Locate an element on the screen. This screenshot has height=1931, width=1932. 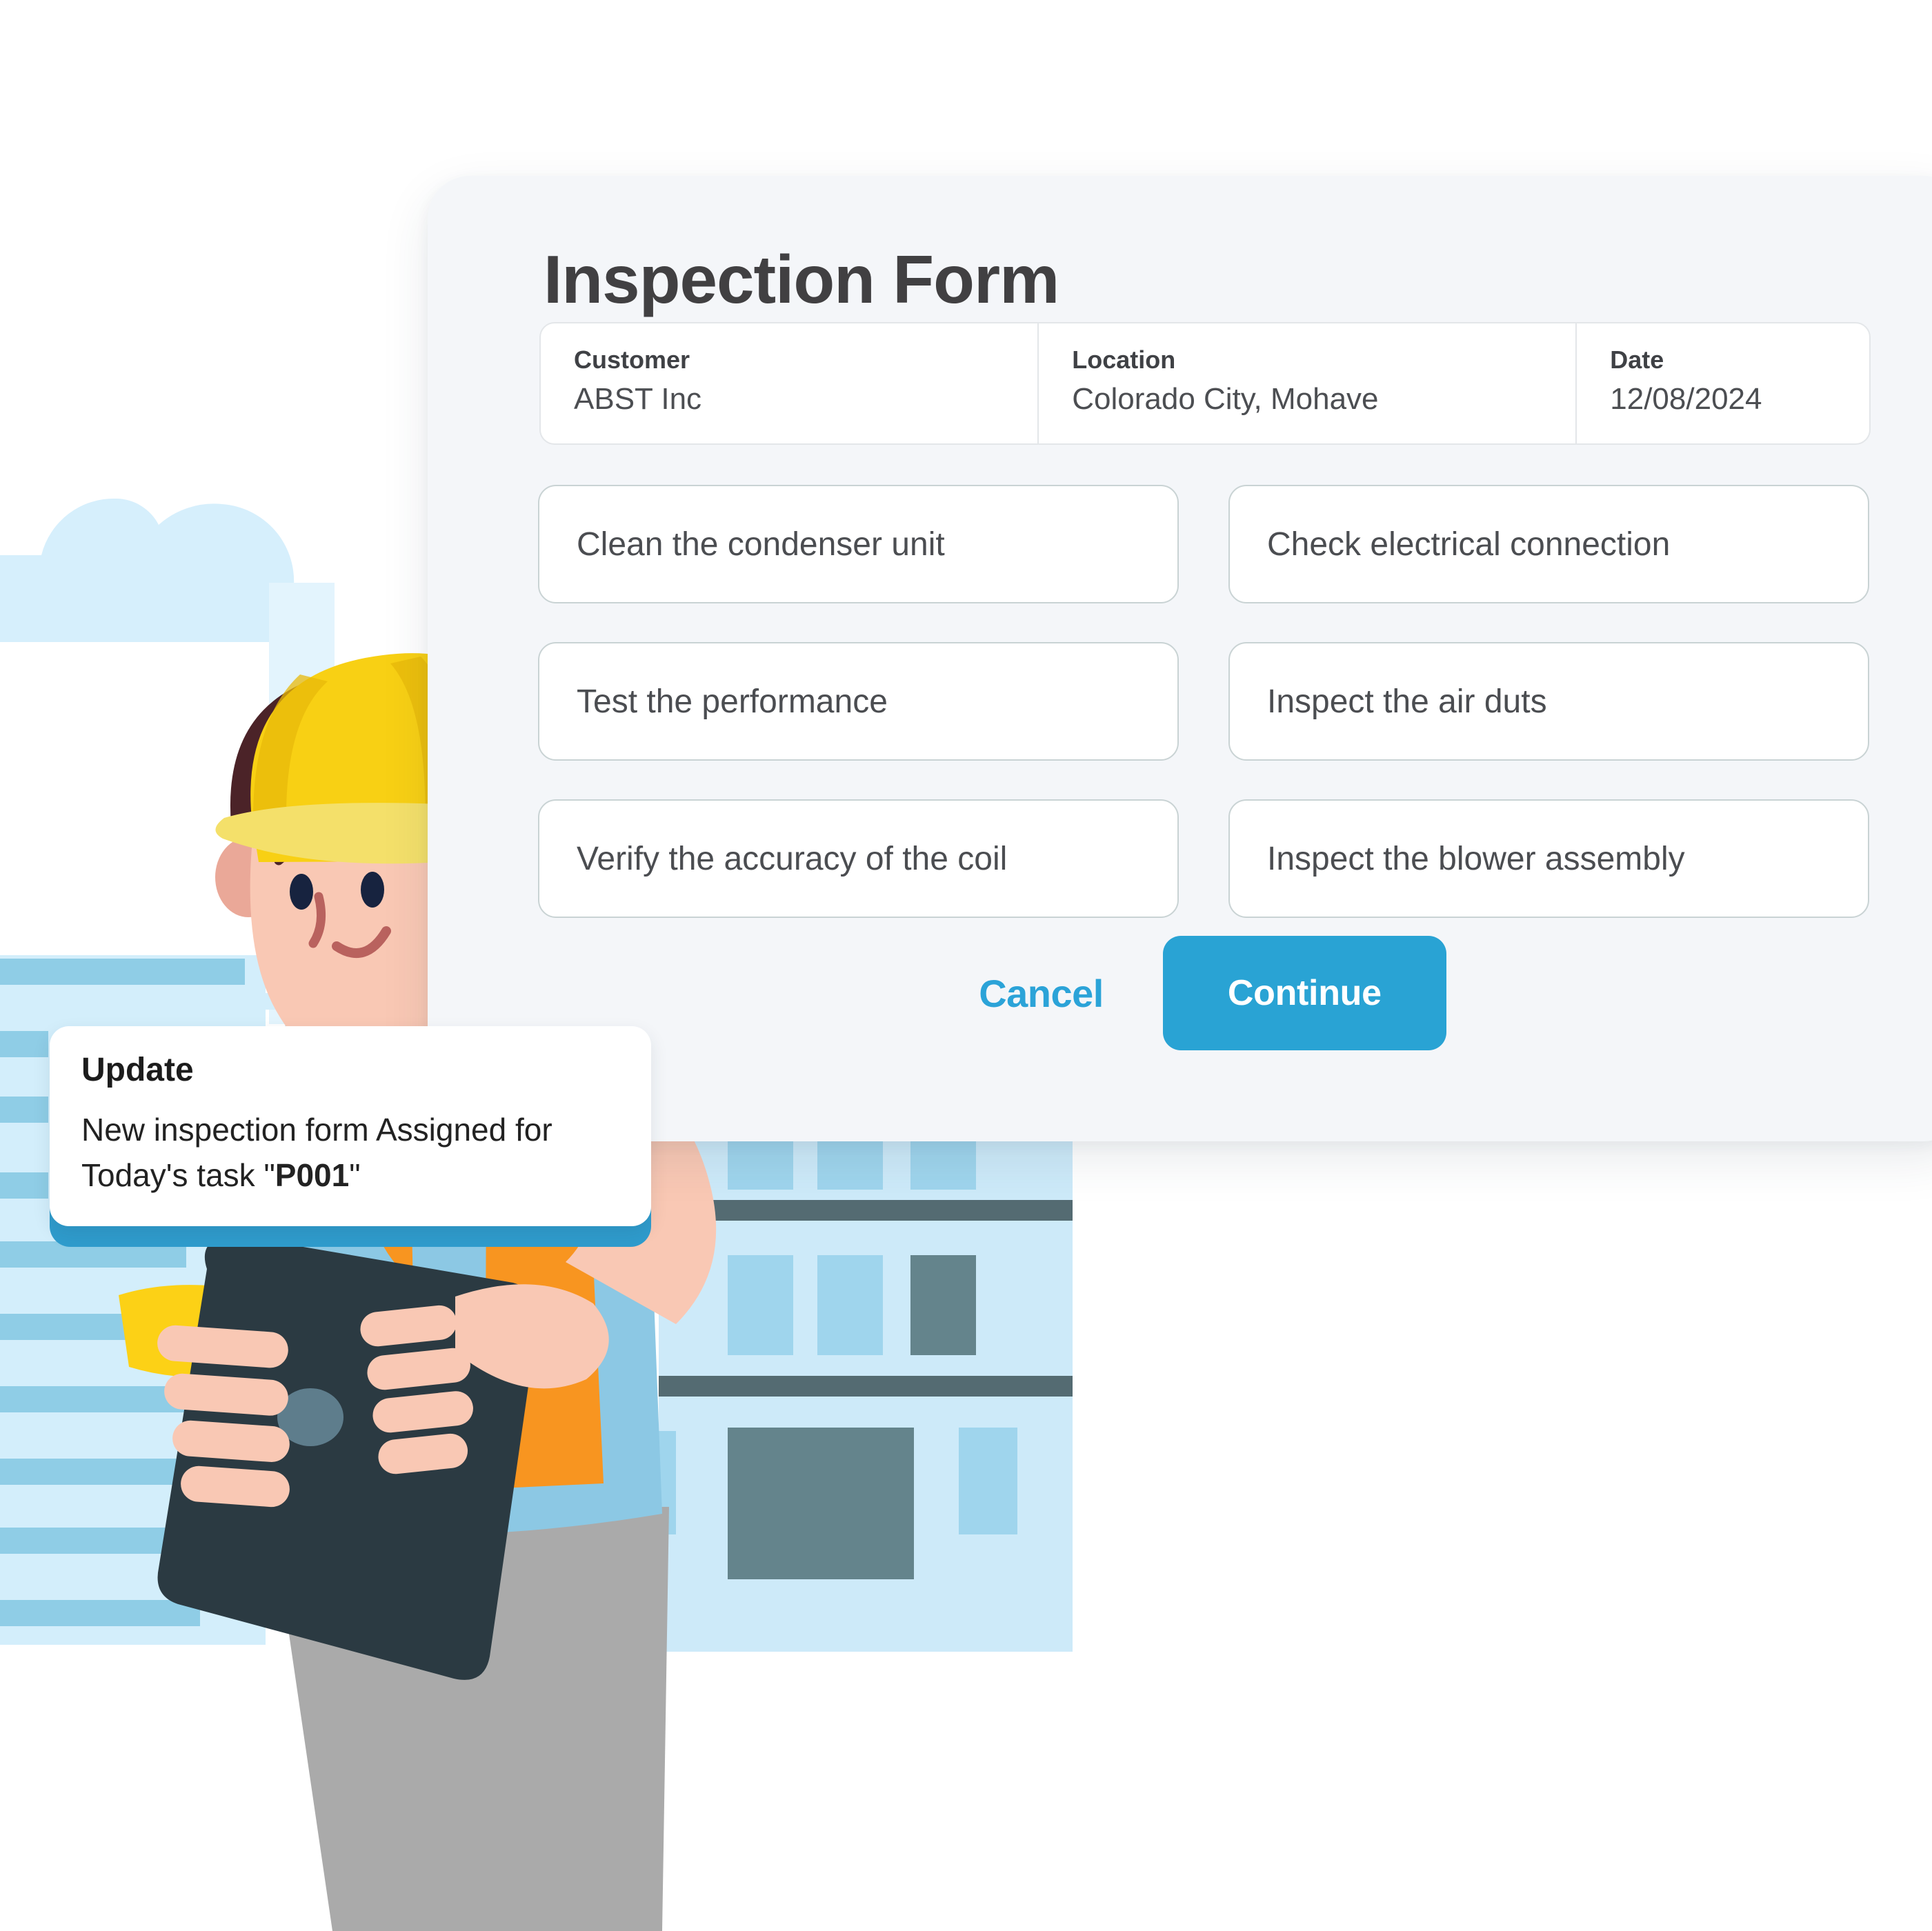
info-value-customer: ABST Inc is located at coordinates (638, 399).